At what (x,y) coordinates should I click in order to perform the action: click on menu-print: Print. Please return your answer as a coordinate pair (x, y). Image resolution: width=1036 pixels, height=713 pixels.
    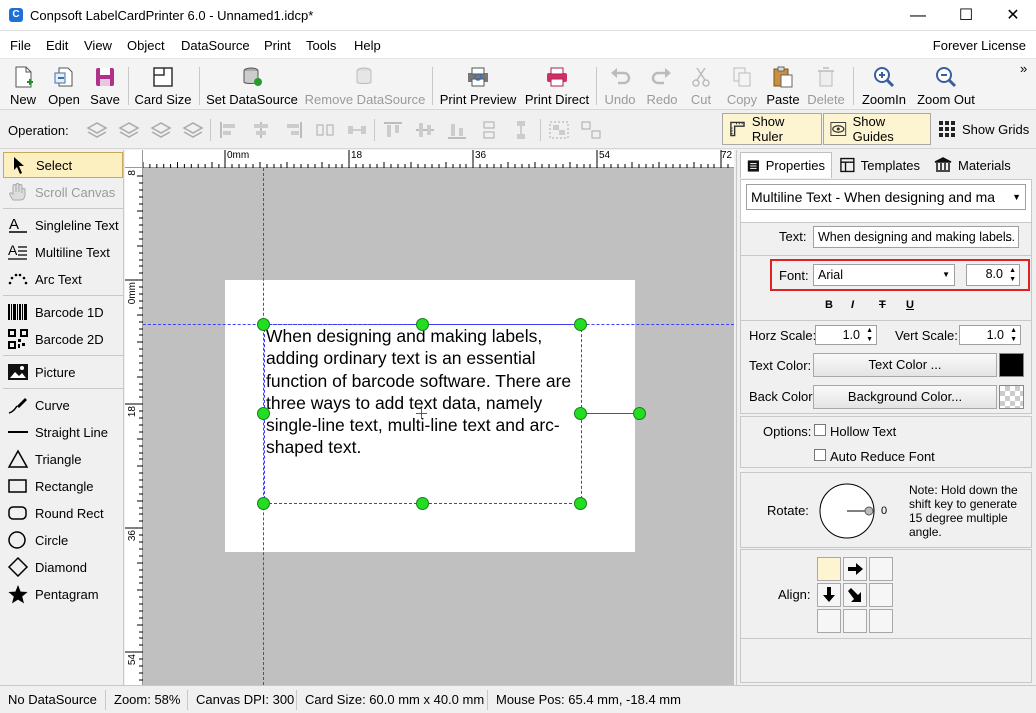
    Looking at the image, I should click on (277, 45).